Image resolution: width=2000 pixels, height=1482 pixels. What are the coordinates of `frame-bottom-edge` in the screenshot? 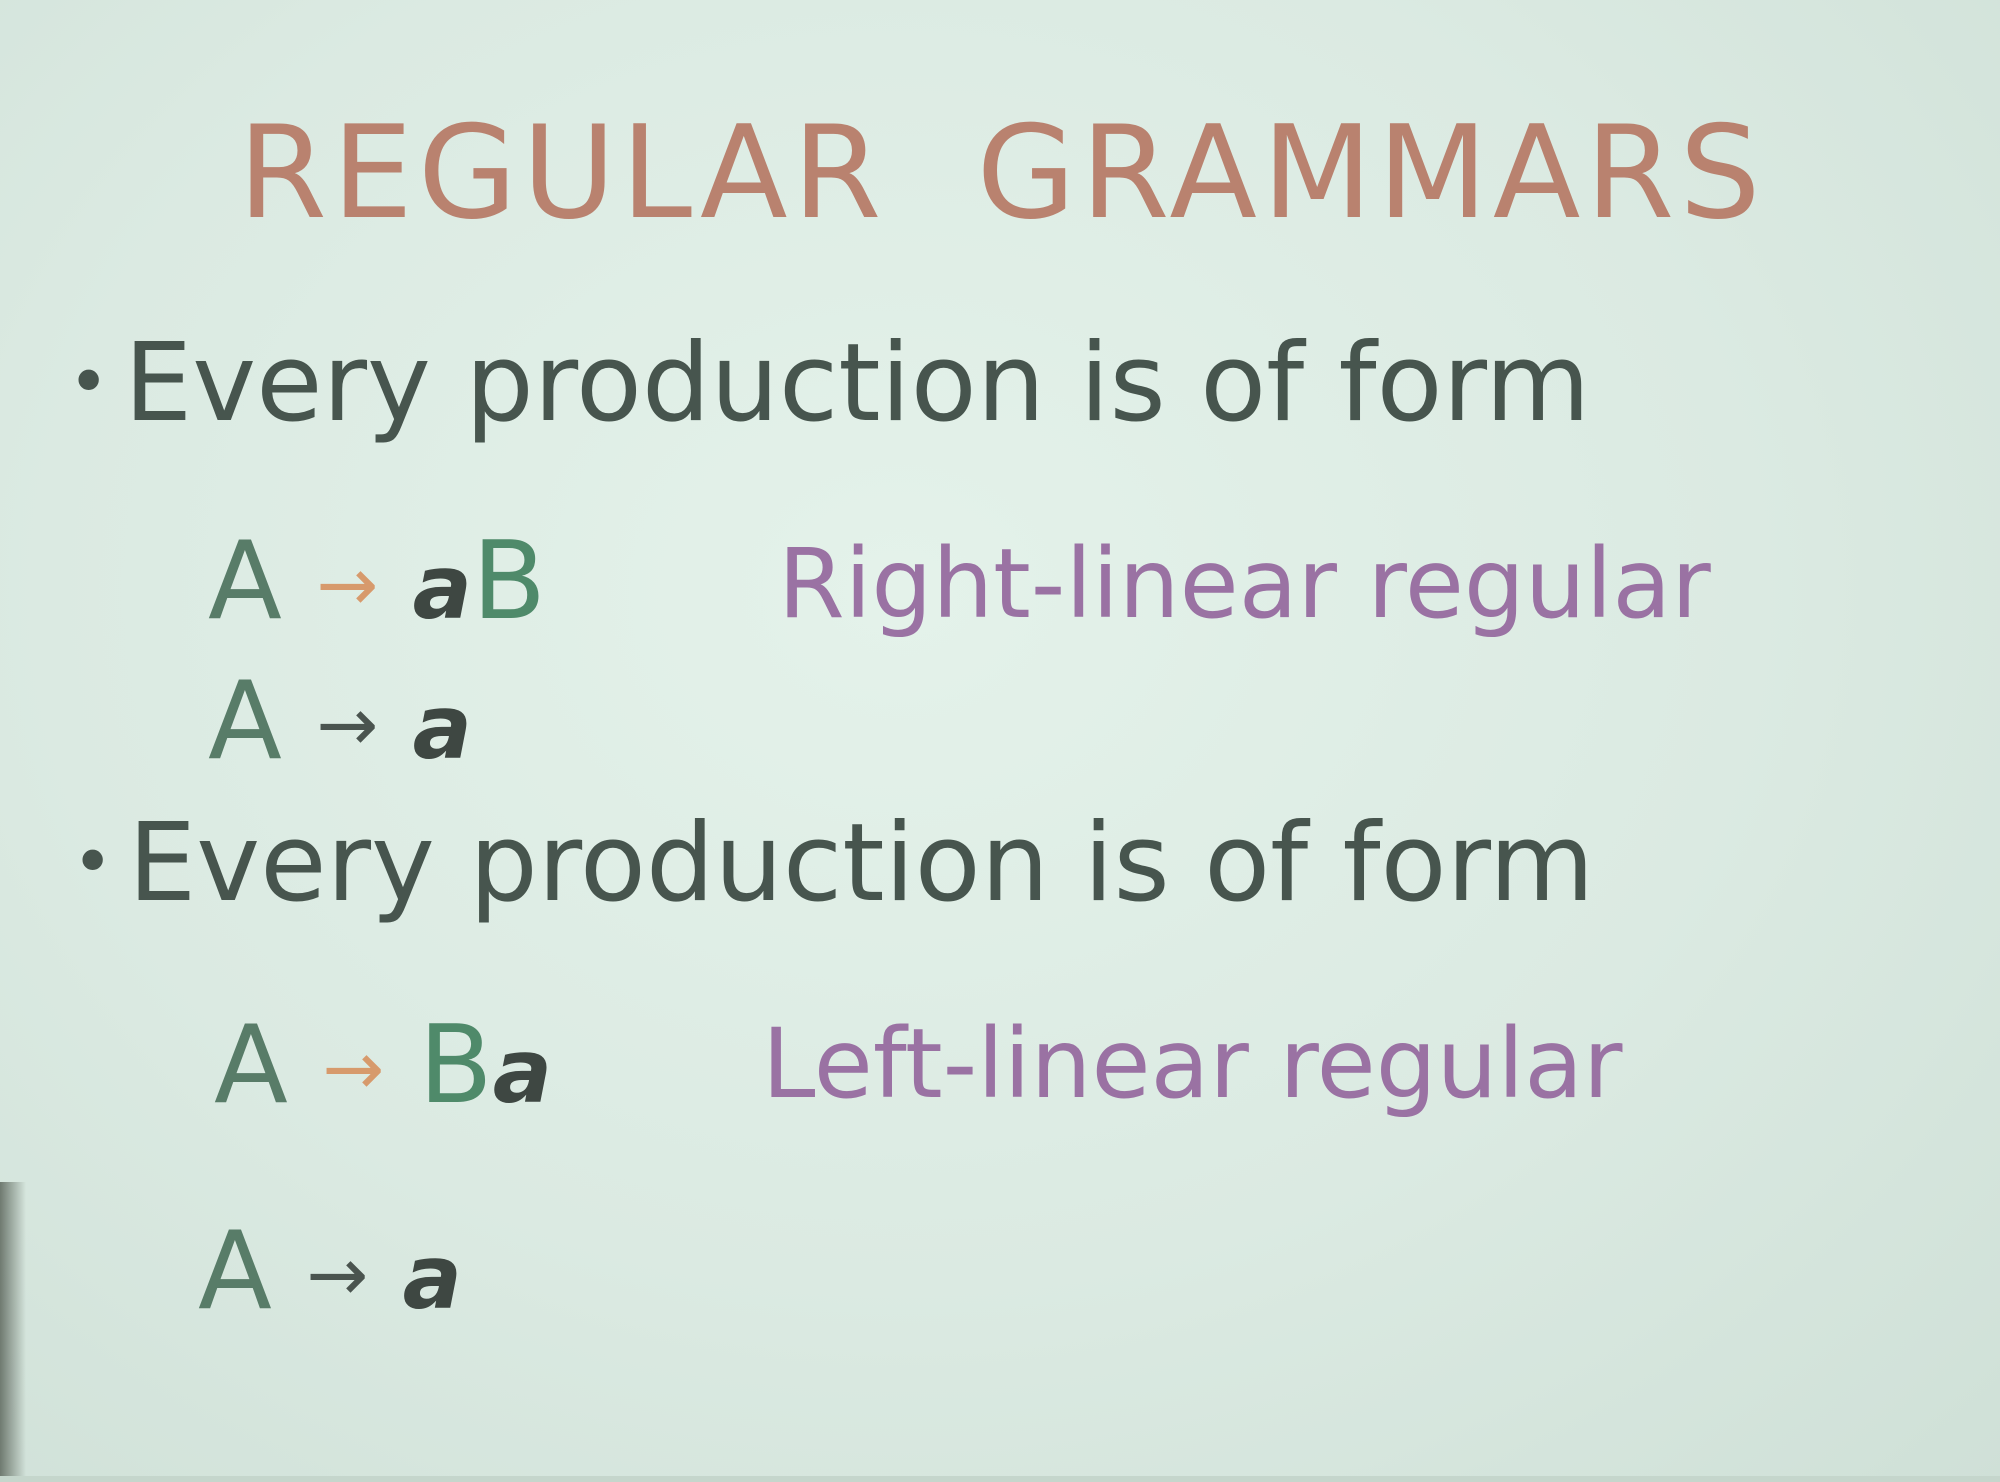 It's located at (1000, 1479).